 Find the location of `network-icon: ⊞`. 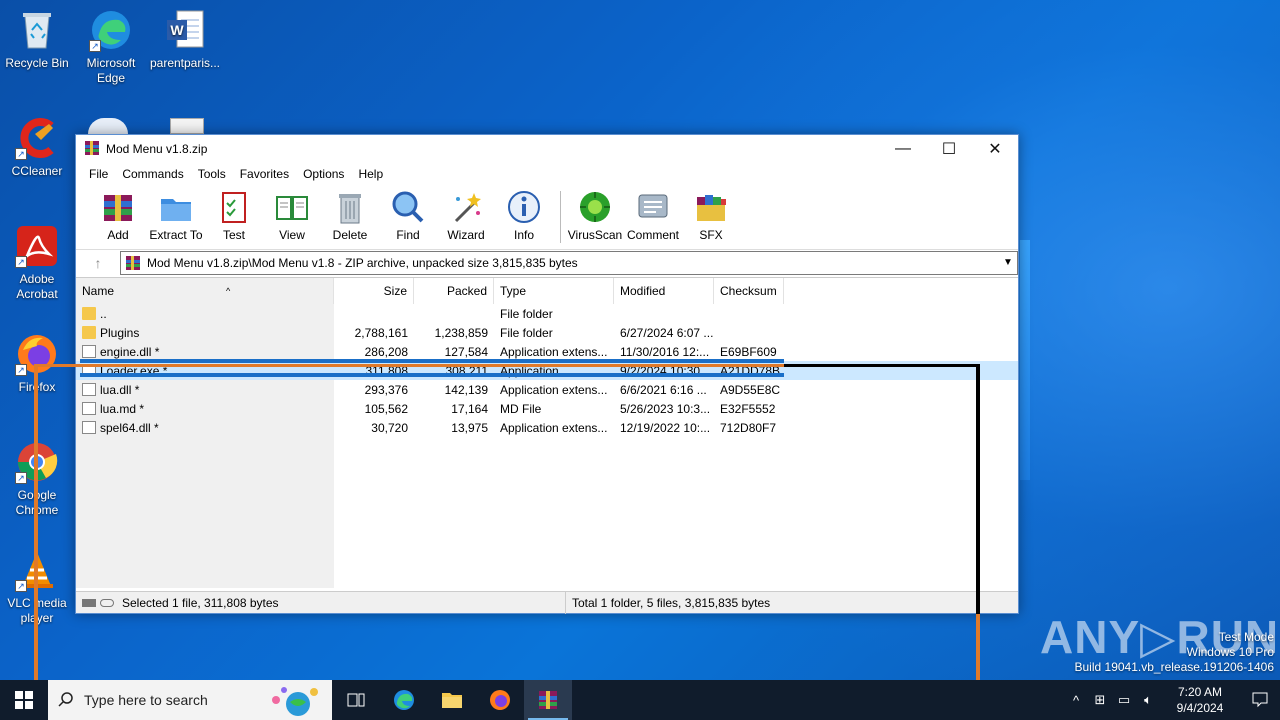

network-icon: ⊞ is located at coordinates (1100, 700).